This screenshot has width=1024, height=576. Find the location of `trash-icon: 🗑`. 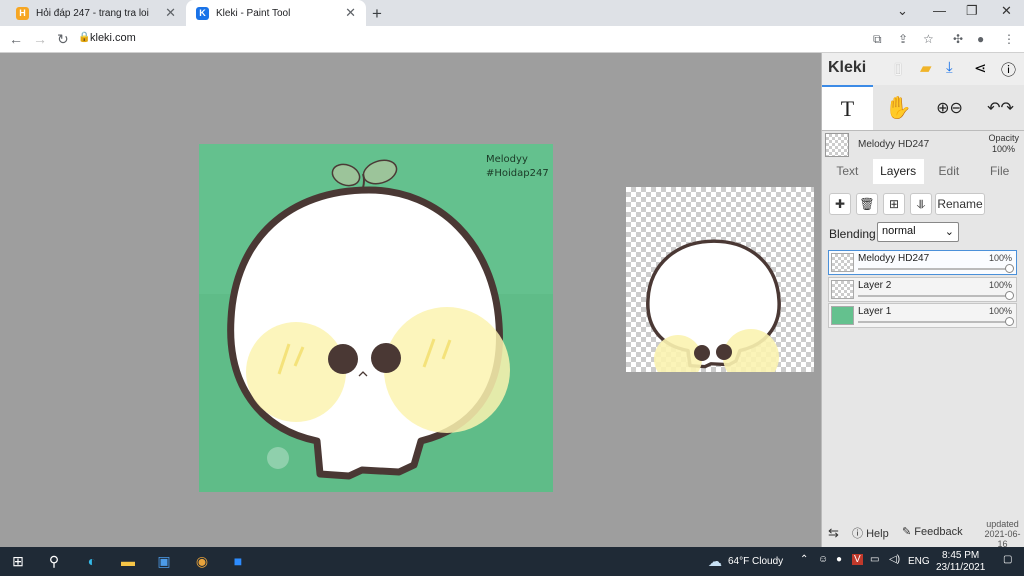

trash-icon: 🗑 is located at coordinates (867, 204).